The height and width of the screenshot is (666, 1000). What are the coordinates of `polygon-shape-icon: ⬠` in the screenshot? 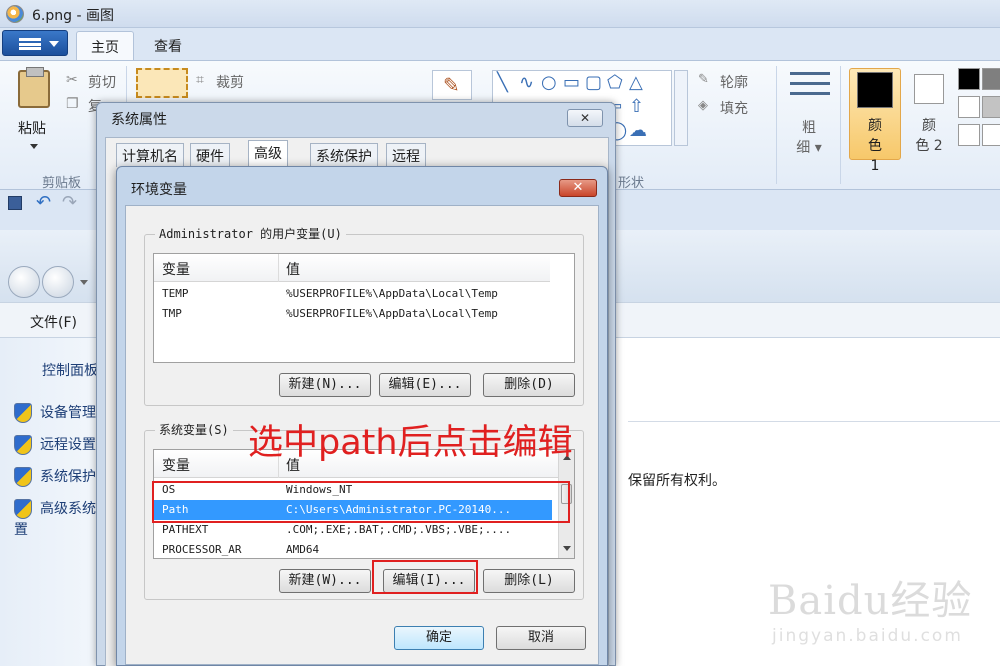 It's located at (615, 83).